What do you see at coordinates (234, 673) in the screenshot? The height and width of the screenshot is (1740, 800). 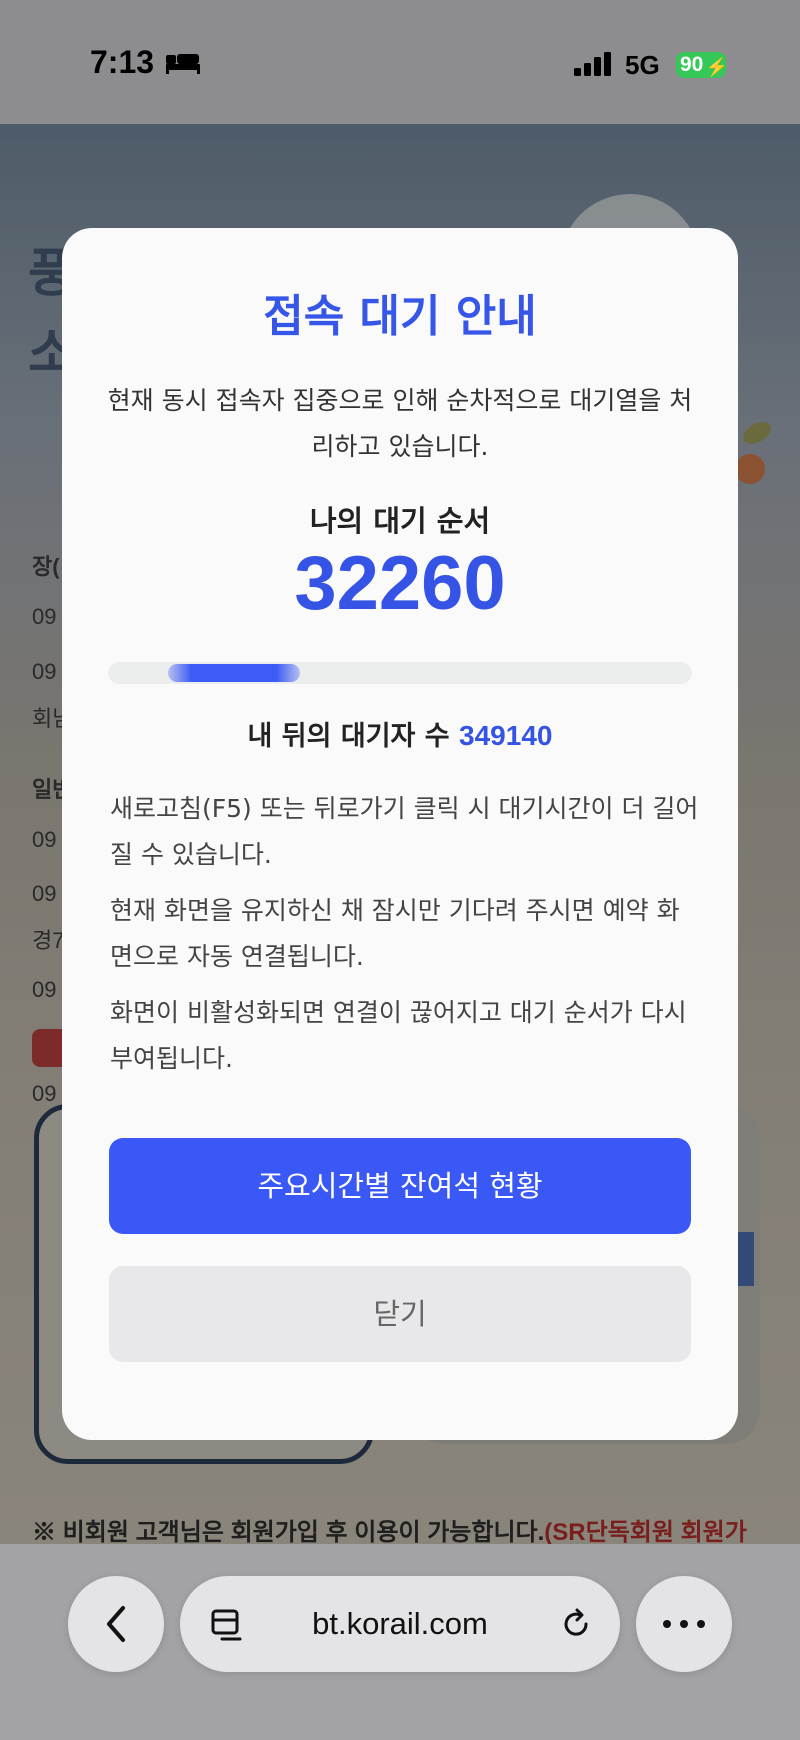 I see `queue-progress-fill` at bounding box center [234, 673].